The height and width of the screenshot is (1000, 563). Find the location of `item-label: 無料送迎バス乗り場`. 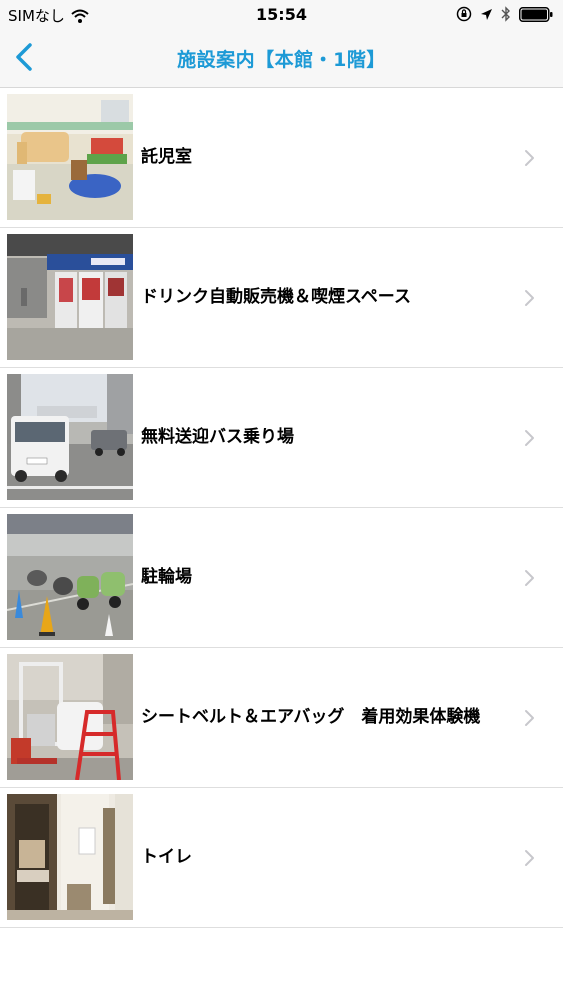

item-label: 無料送迎バス乗り場 is located at coordinates (217, 437).